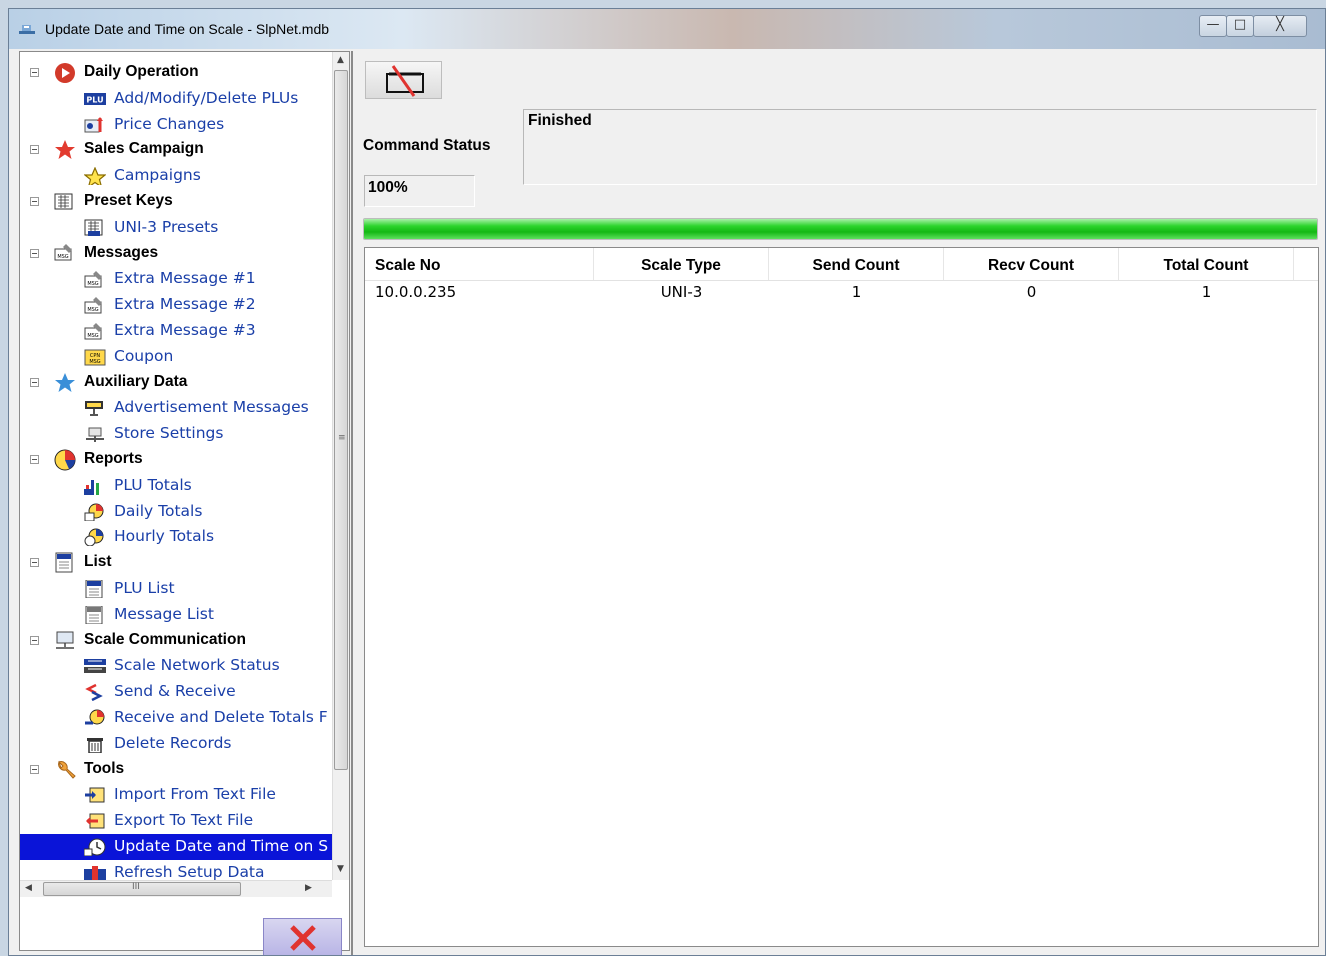 This screenshot has height=956, width=1326. I want to click on tree-group-daily-operation: Daily Operation, so click(176, 73).